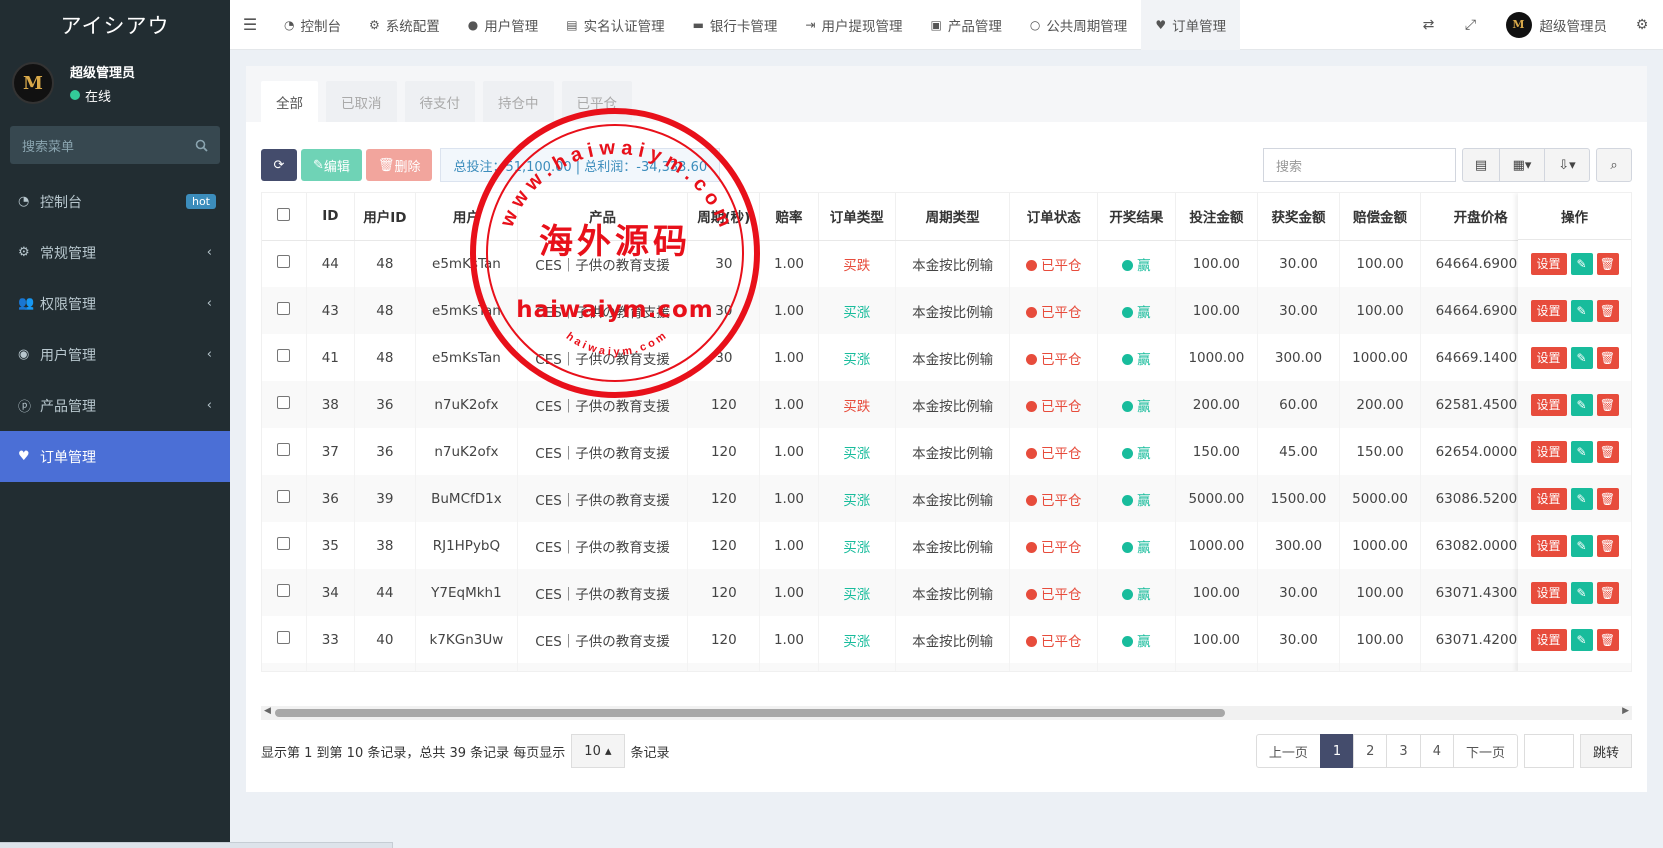 The image size is (1663, 848). I want to click on tab-all: 全部, so click(289, 101).